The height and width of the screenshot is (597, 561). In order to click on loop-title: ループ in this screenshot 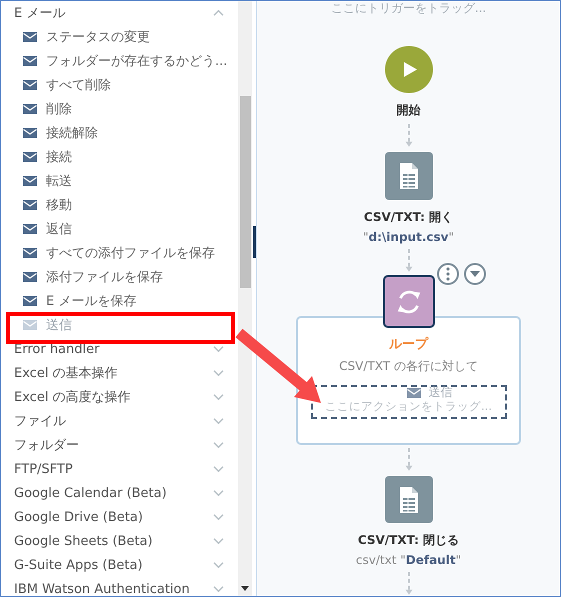, I will do `click(408, 345)`.